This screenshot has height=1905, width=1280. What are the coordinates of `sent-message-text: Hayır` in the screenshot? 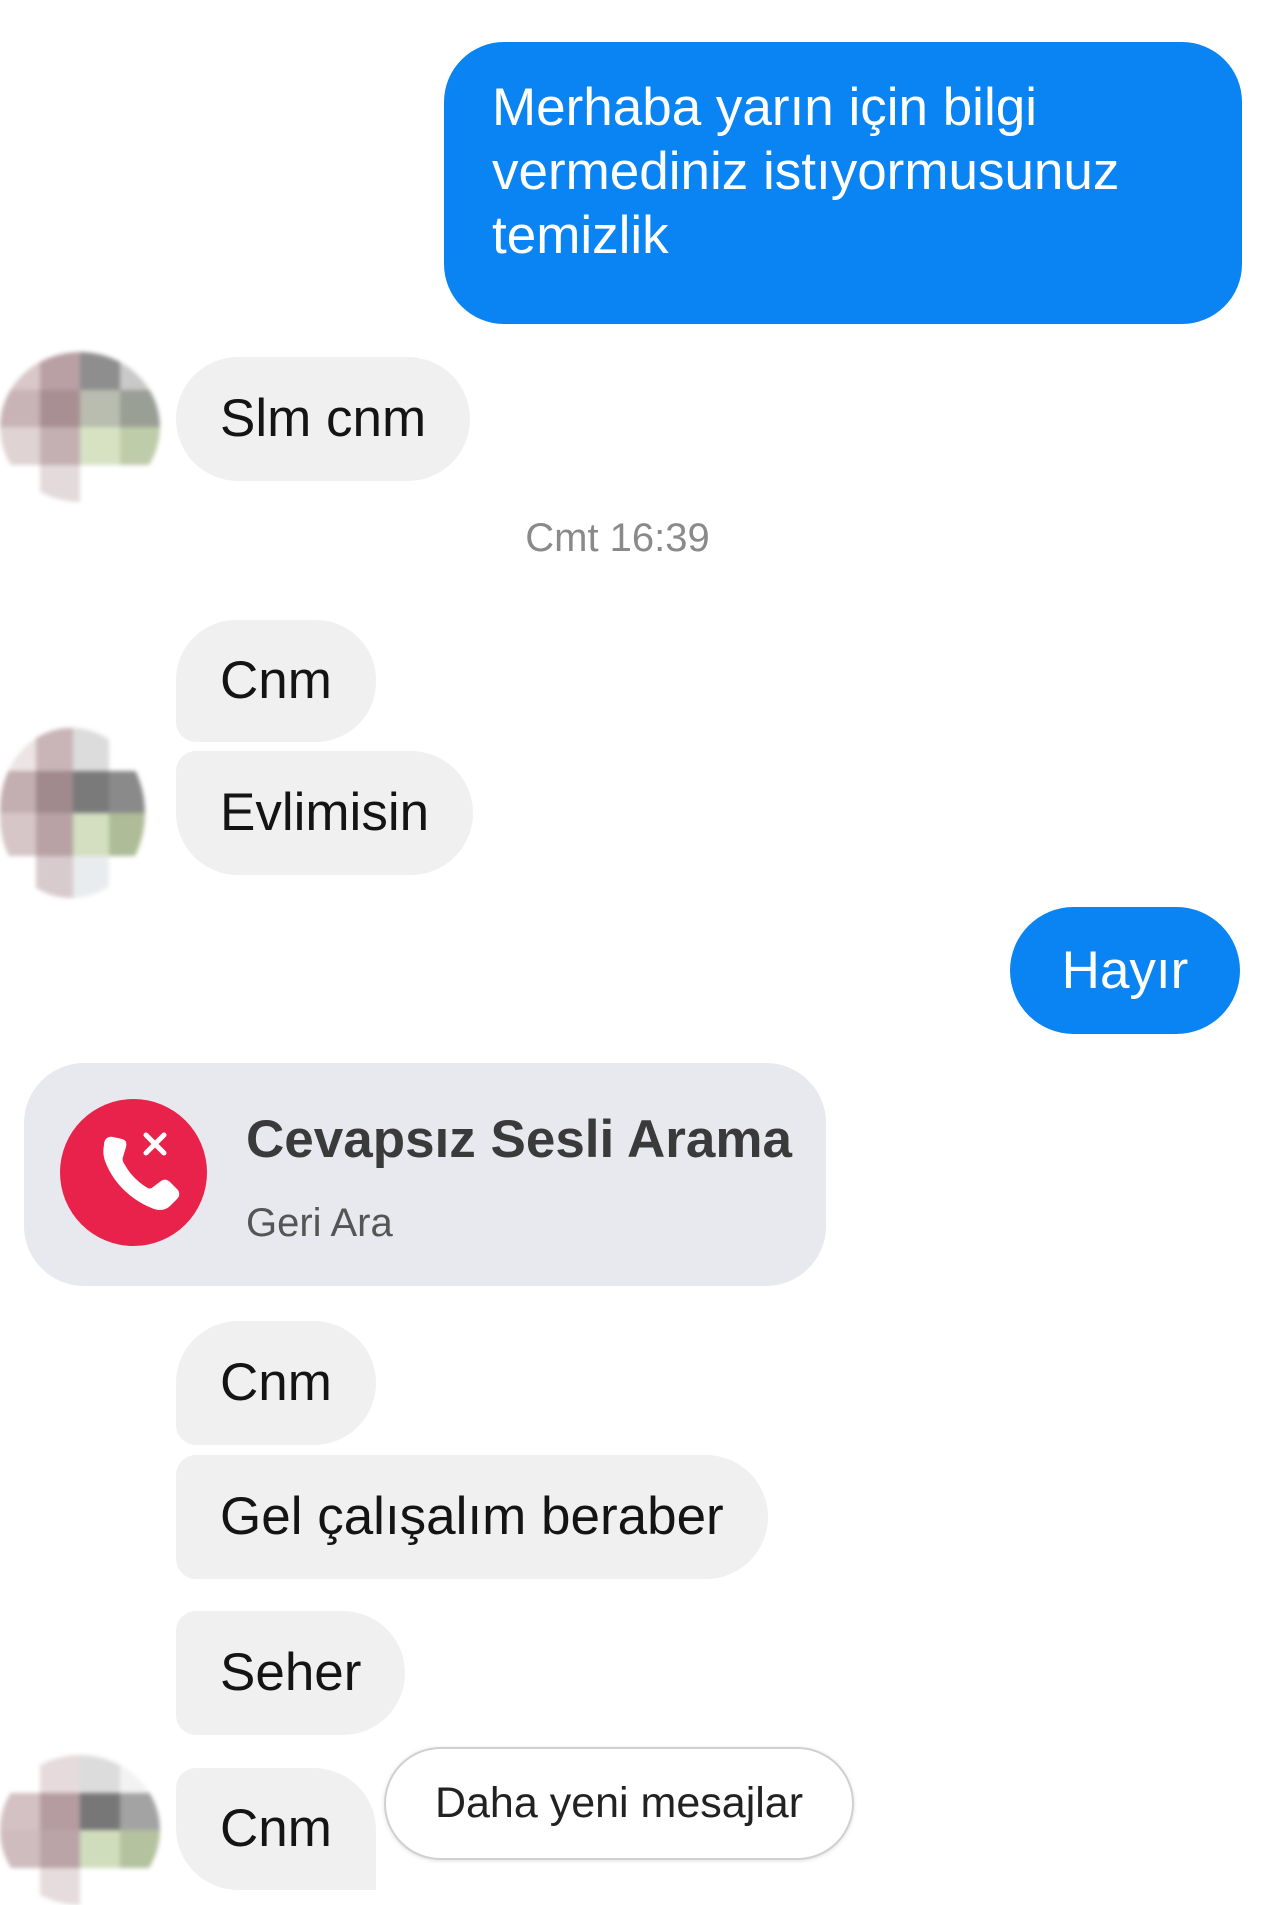 It's located at (1125, 970).